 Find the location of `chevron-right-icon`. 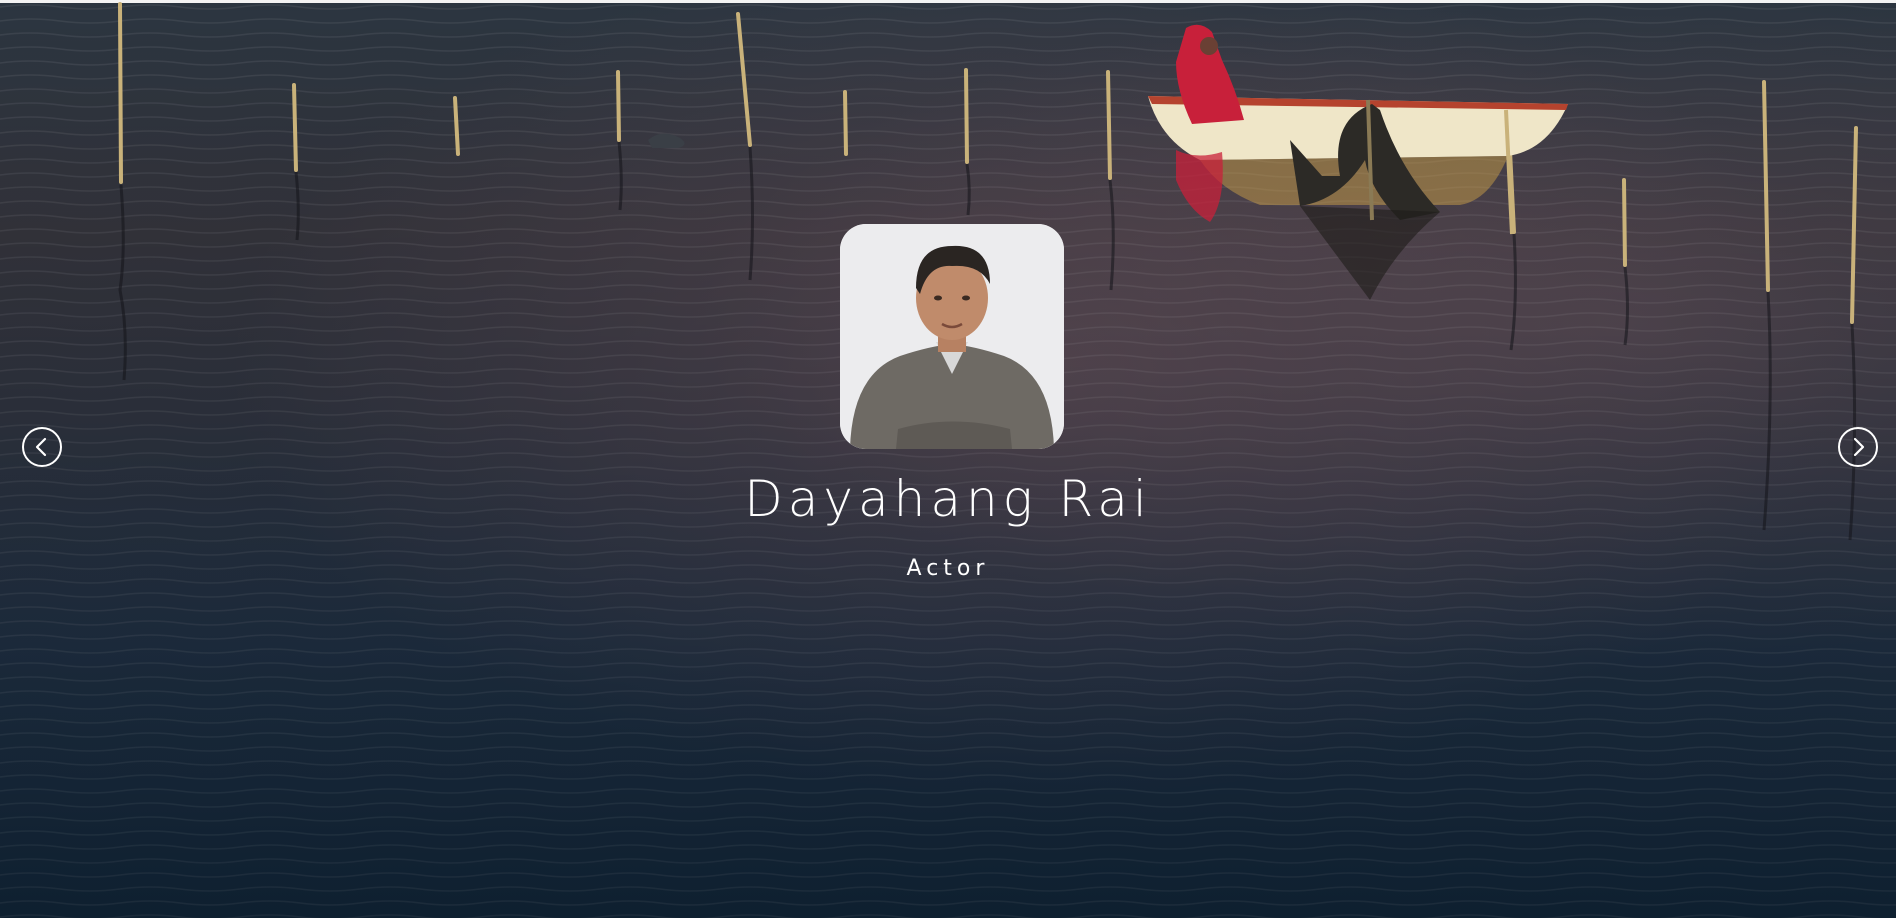

chevron-right-icon is located at coordinates (1859, 447).